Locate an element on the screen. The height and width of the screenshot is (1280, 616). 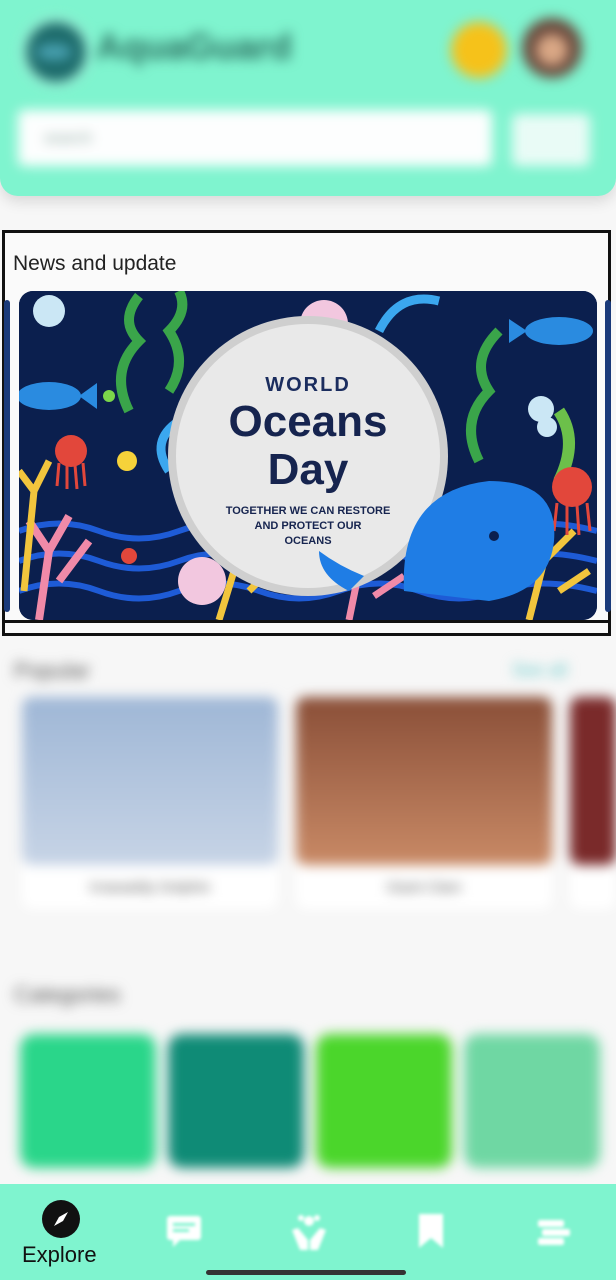
category-tile-dolphin is located at coordinates (88, 1101).